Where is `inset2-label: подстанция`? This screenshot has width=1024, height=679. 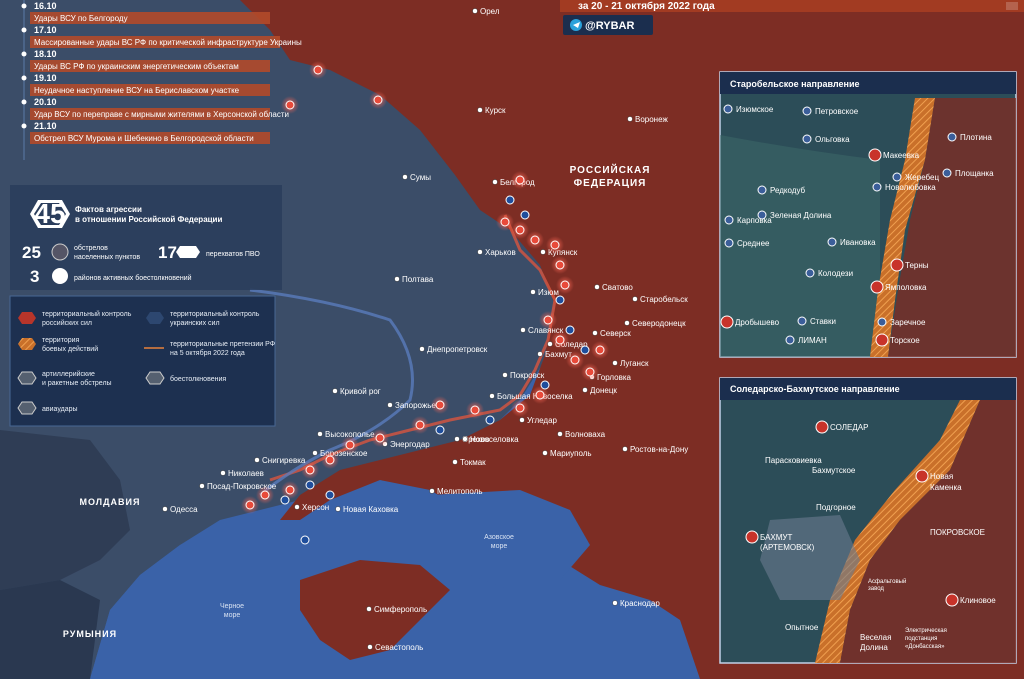
inset2-label: подстанция is located at coordinates (921, 639).